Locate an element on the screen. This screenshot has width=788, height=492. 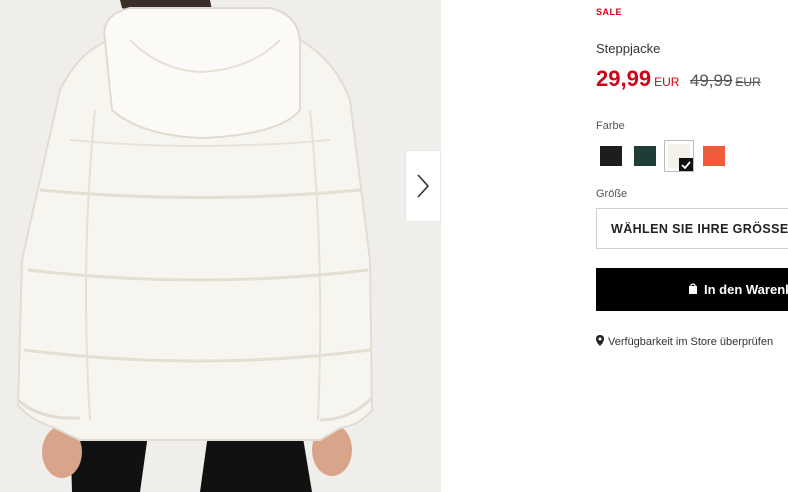
original-price-currency: EUR is located at coordinates (748, 82).